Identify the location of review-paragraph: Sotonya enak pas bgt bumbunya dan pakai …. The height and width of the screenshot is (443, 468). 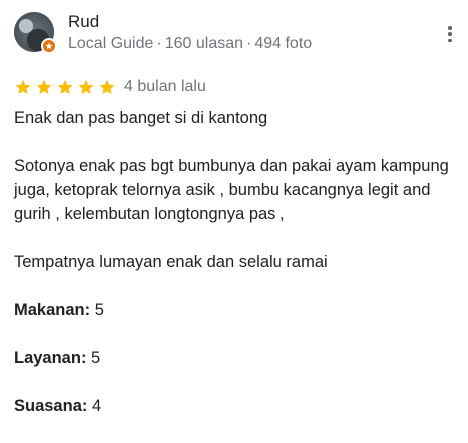
(231, 190).